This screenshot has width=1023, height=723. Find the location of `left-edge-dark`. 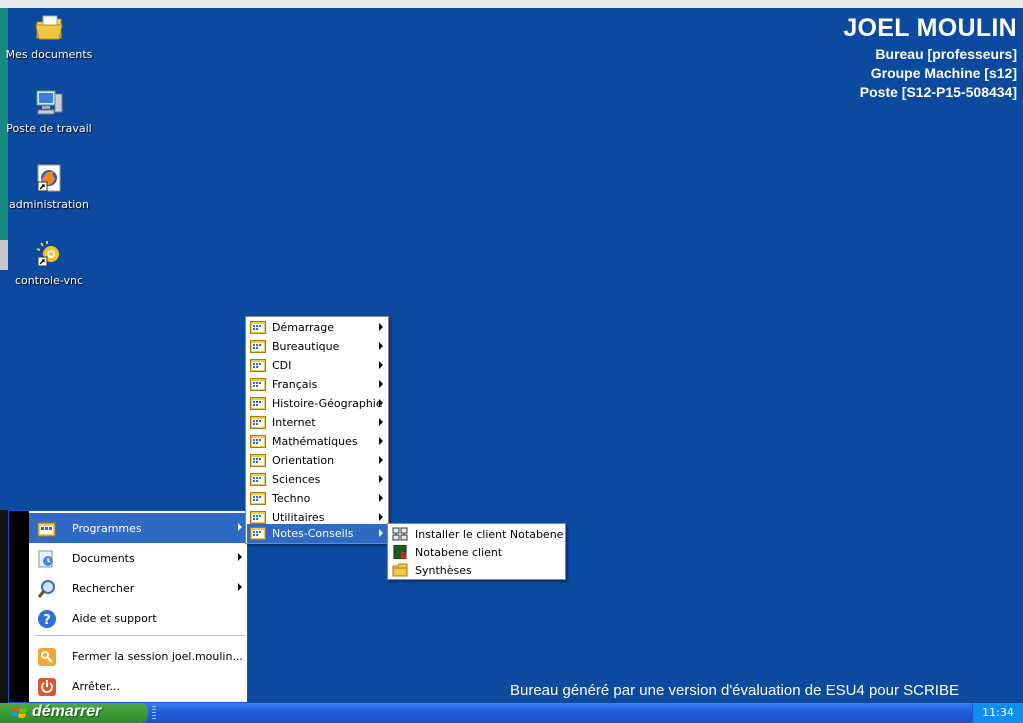

left-edge-dark is located at coordinates (4, 606).